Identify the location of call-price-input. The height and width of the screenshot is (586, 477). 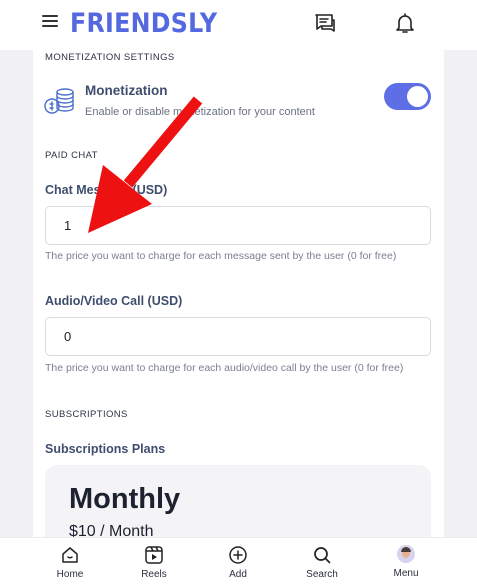
(238, 336).